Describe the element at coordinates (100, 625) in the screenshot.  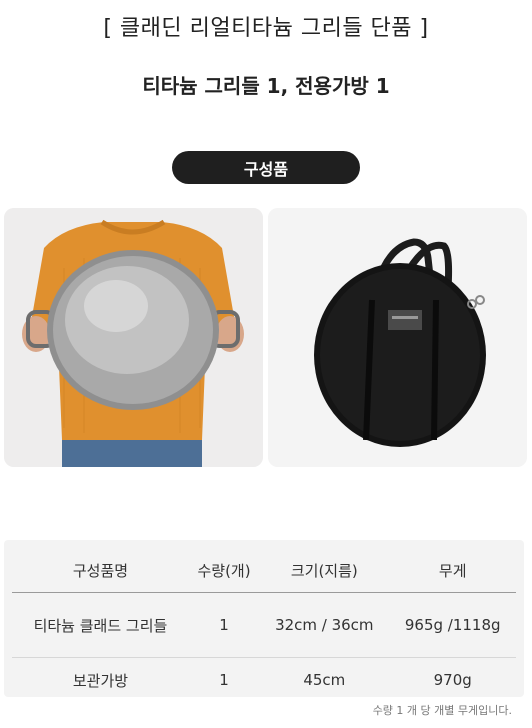
I see `cell-name: 티타늄 클래드 그리들` at that location.